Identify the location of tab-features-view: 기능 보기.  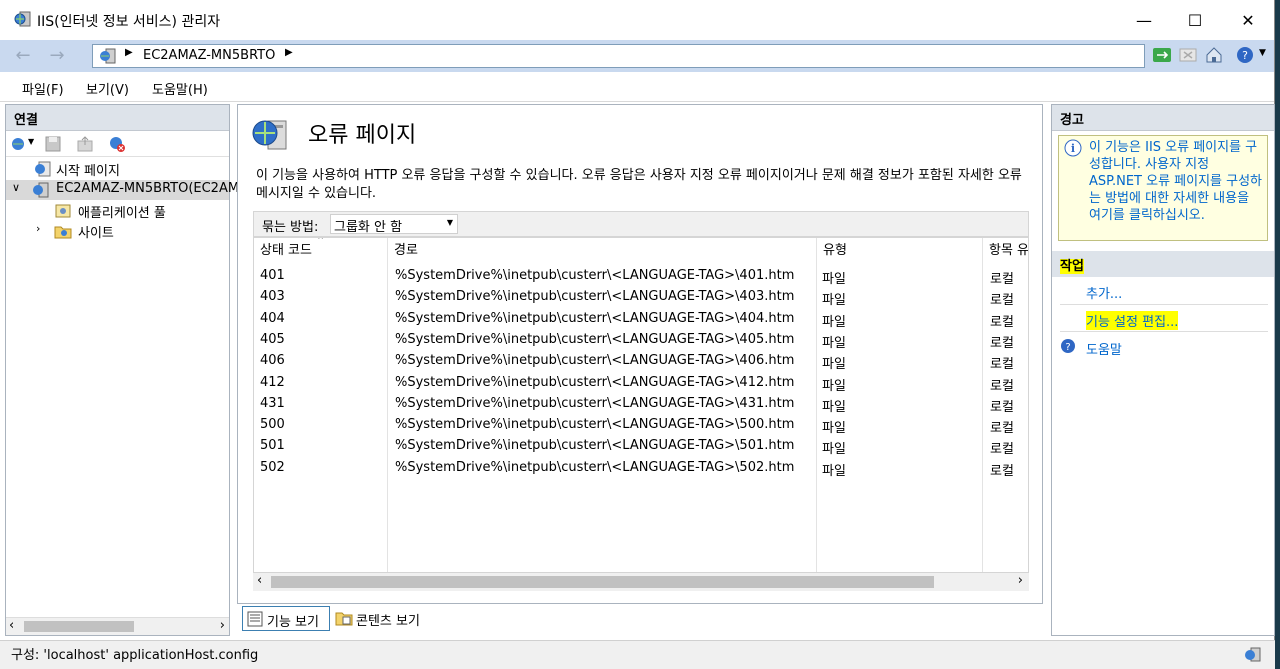
(286, 618).